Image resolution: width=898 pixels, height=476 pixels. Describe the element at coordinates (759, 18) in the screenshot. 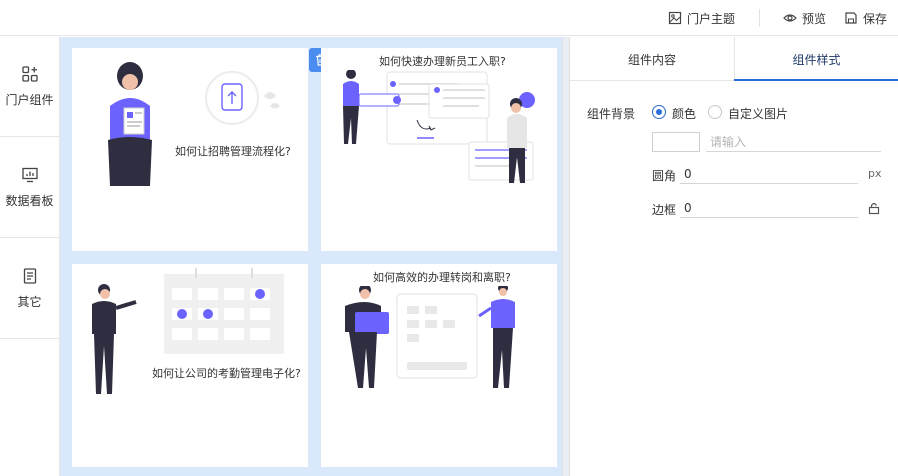

I see `toolbar-divider` at that location.